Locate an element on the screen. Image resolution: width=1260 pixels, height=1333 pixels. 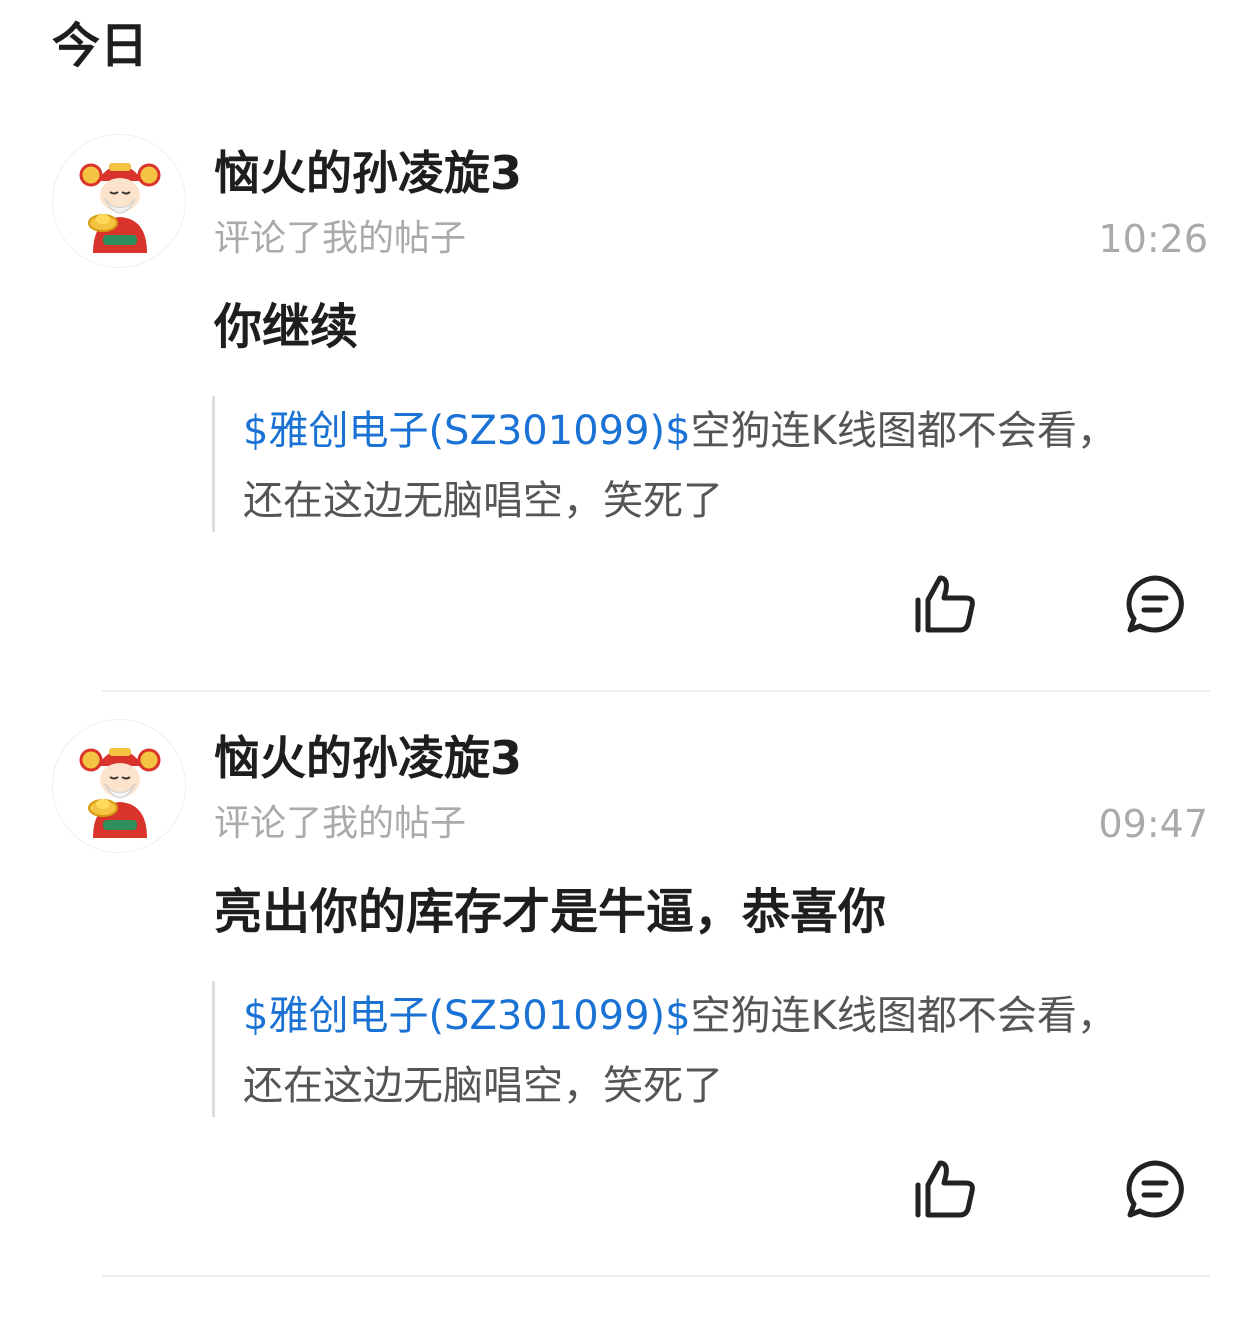
comment-text: 你继续 is located at coordinates (286, 327).